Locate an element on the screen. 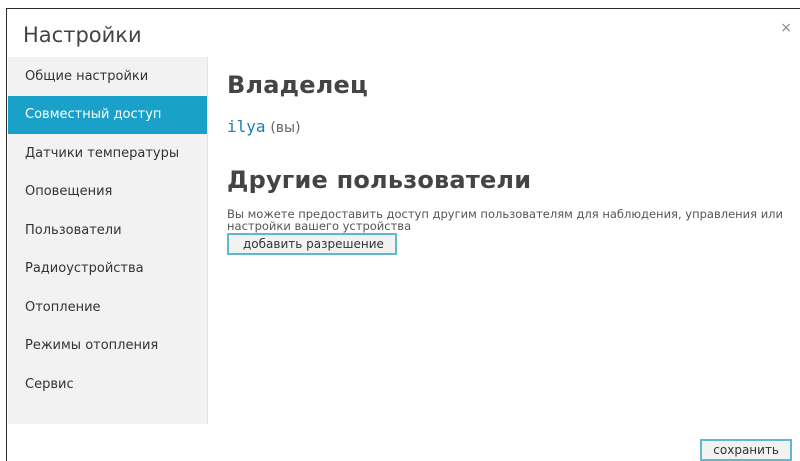 The image size is (800, 461). owner-line: ilya (вы) is located at coordinates (507, 126).